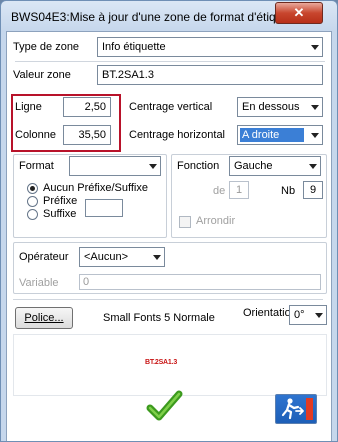 This screenshot has width=338, height=442. What do you see at coordinates (32, 188) in the screenshot?
I see `radio-aucun-prefixe-suffixe` at bounding box center [32, 188].